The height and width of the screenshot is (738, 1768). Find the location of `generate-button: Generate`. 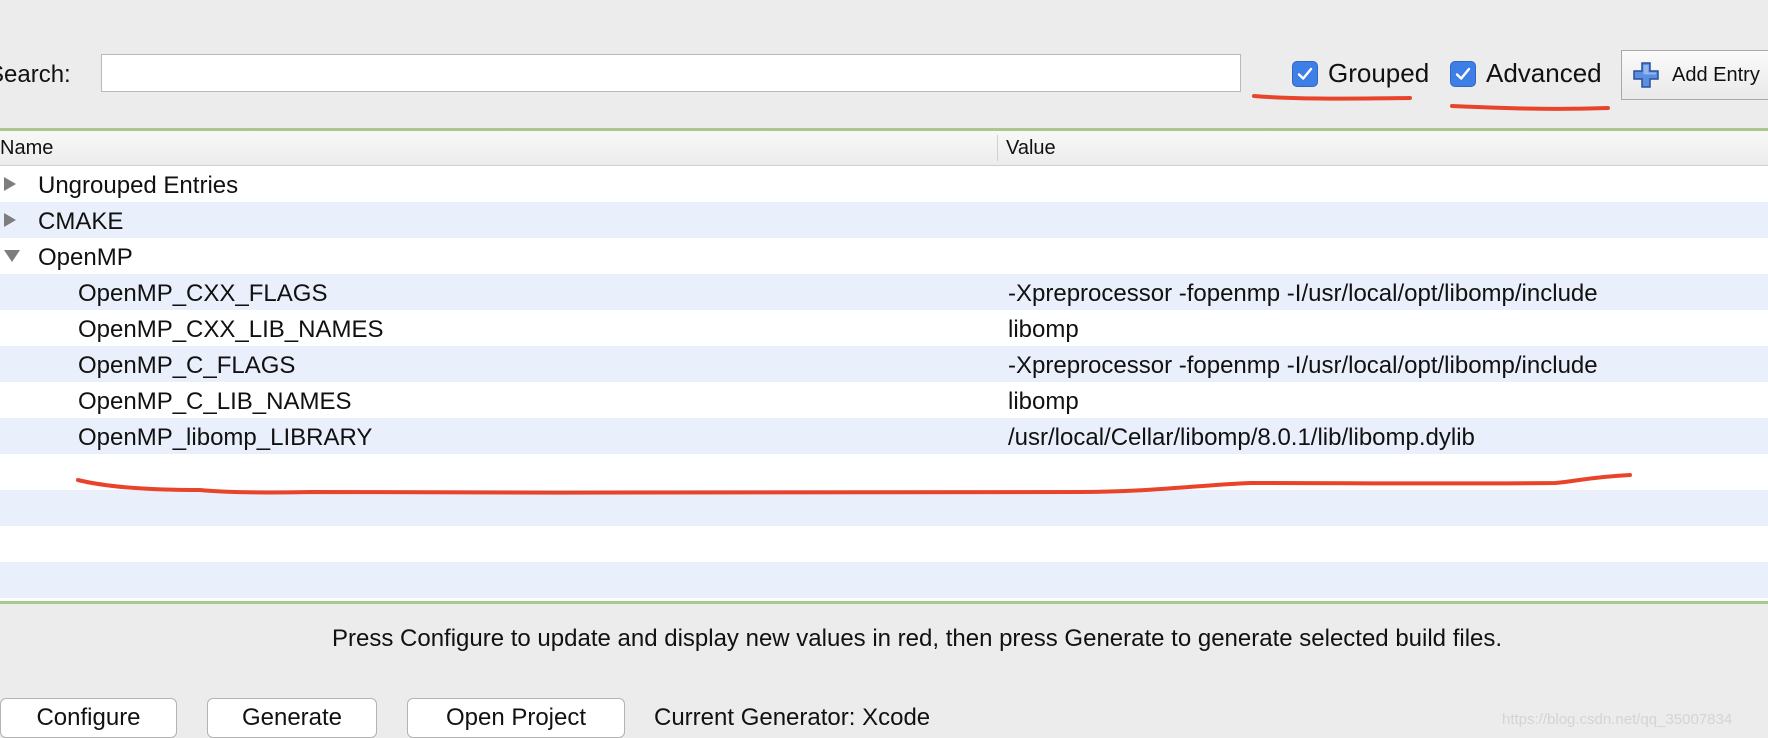

generate-button: Generate is located at coordinates (292, 718).